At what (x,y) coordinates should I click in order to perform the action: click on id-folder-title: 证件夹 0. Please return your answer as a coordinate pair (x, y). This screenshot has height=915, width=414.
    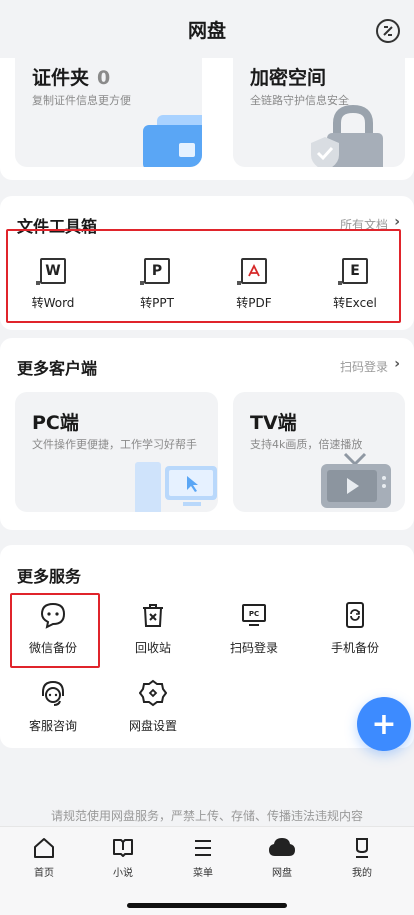
    Looking at the image, I should click on (71, 76).